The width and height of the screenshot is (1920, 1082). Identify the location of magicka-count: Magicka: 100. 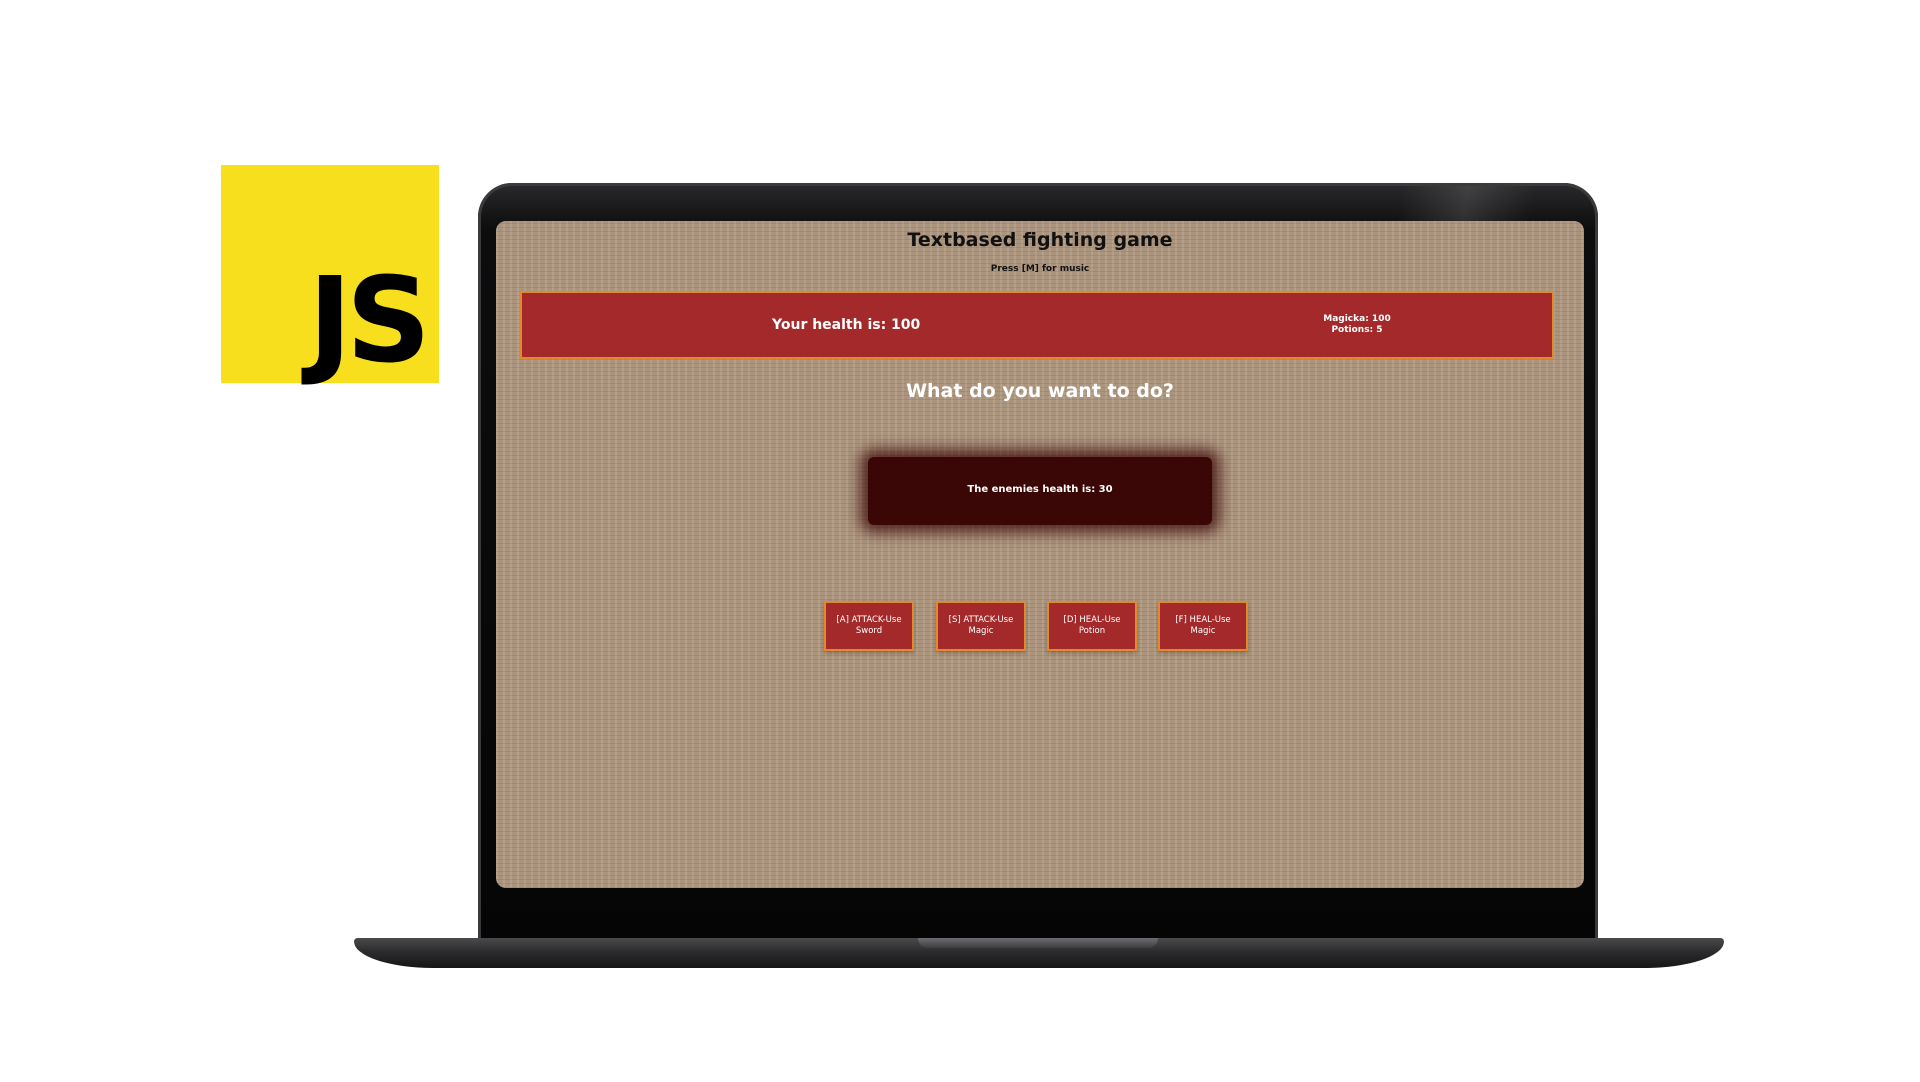
(1357, 319).